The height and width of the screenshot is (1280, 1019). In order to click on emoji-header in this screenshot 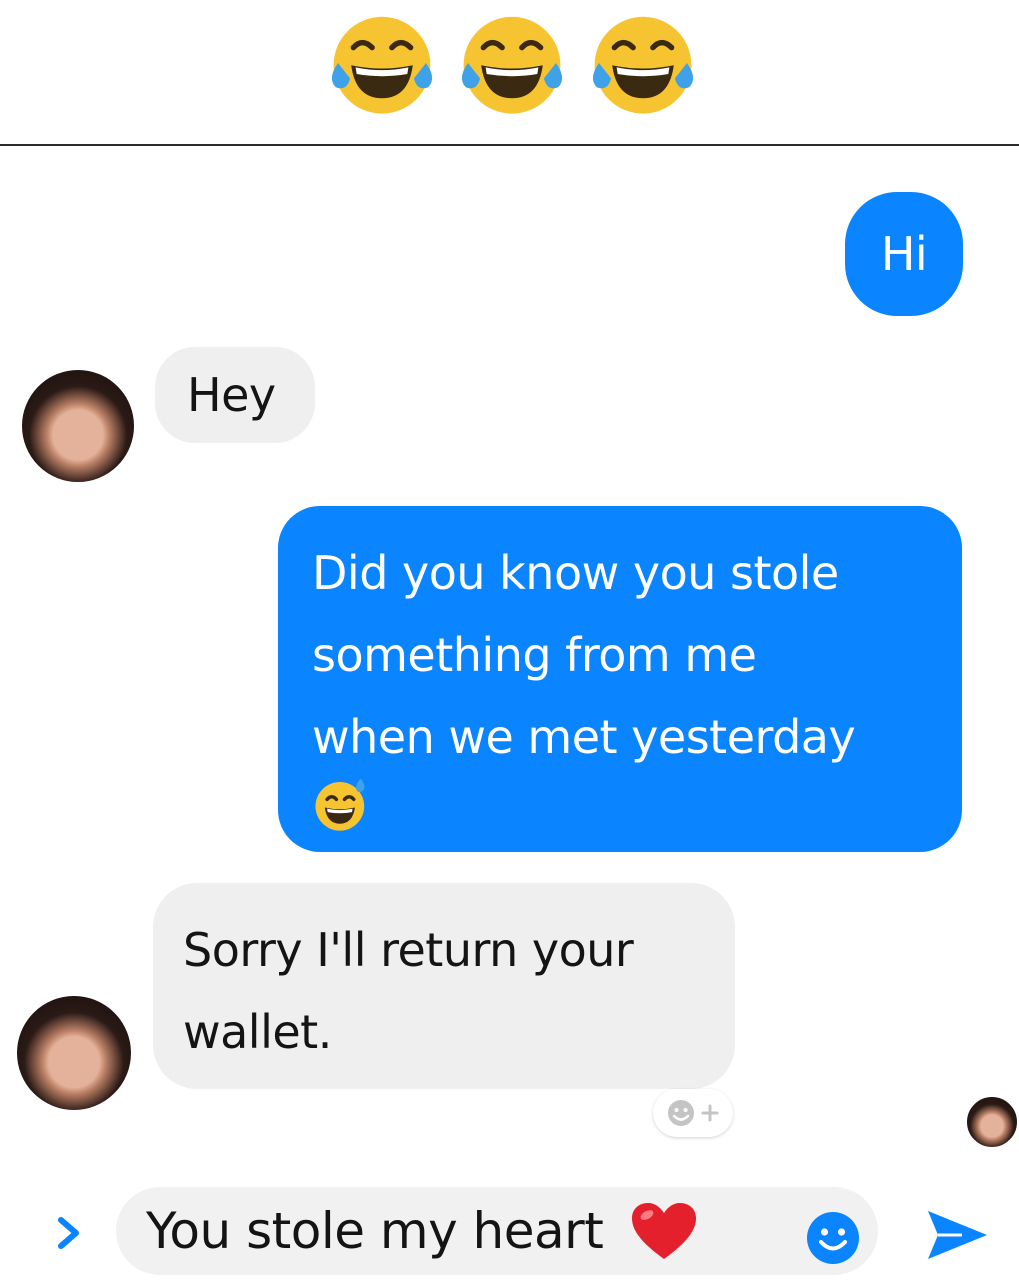, I will do `click(509, 72)`.